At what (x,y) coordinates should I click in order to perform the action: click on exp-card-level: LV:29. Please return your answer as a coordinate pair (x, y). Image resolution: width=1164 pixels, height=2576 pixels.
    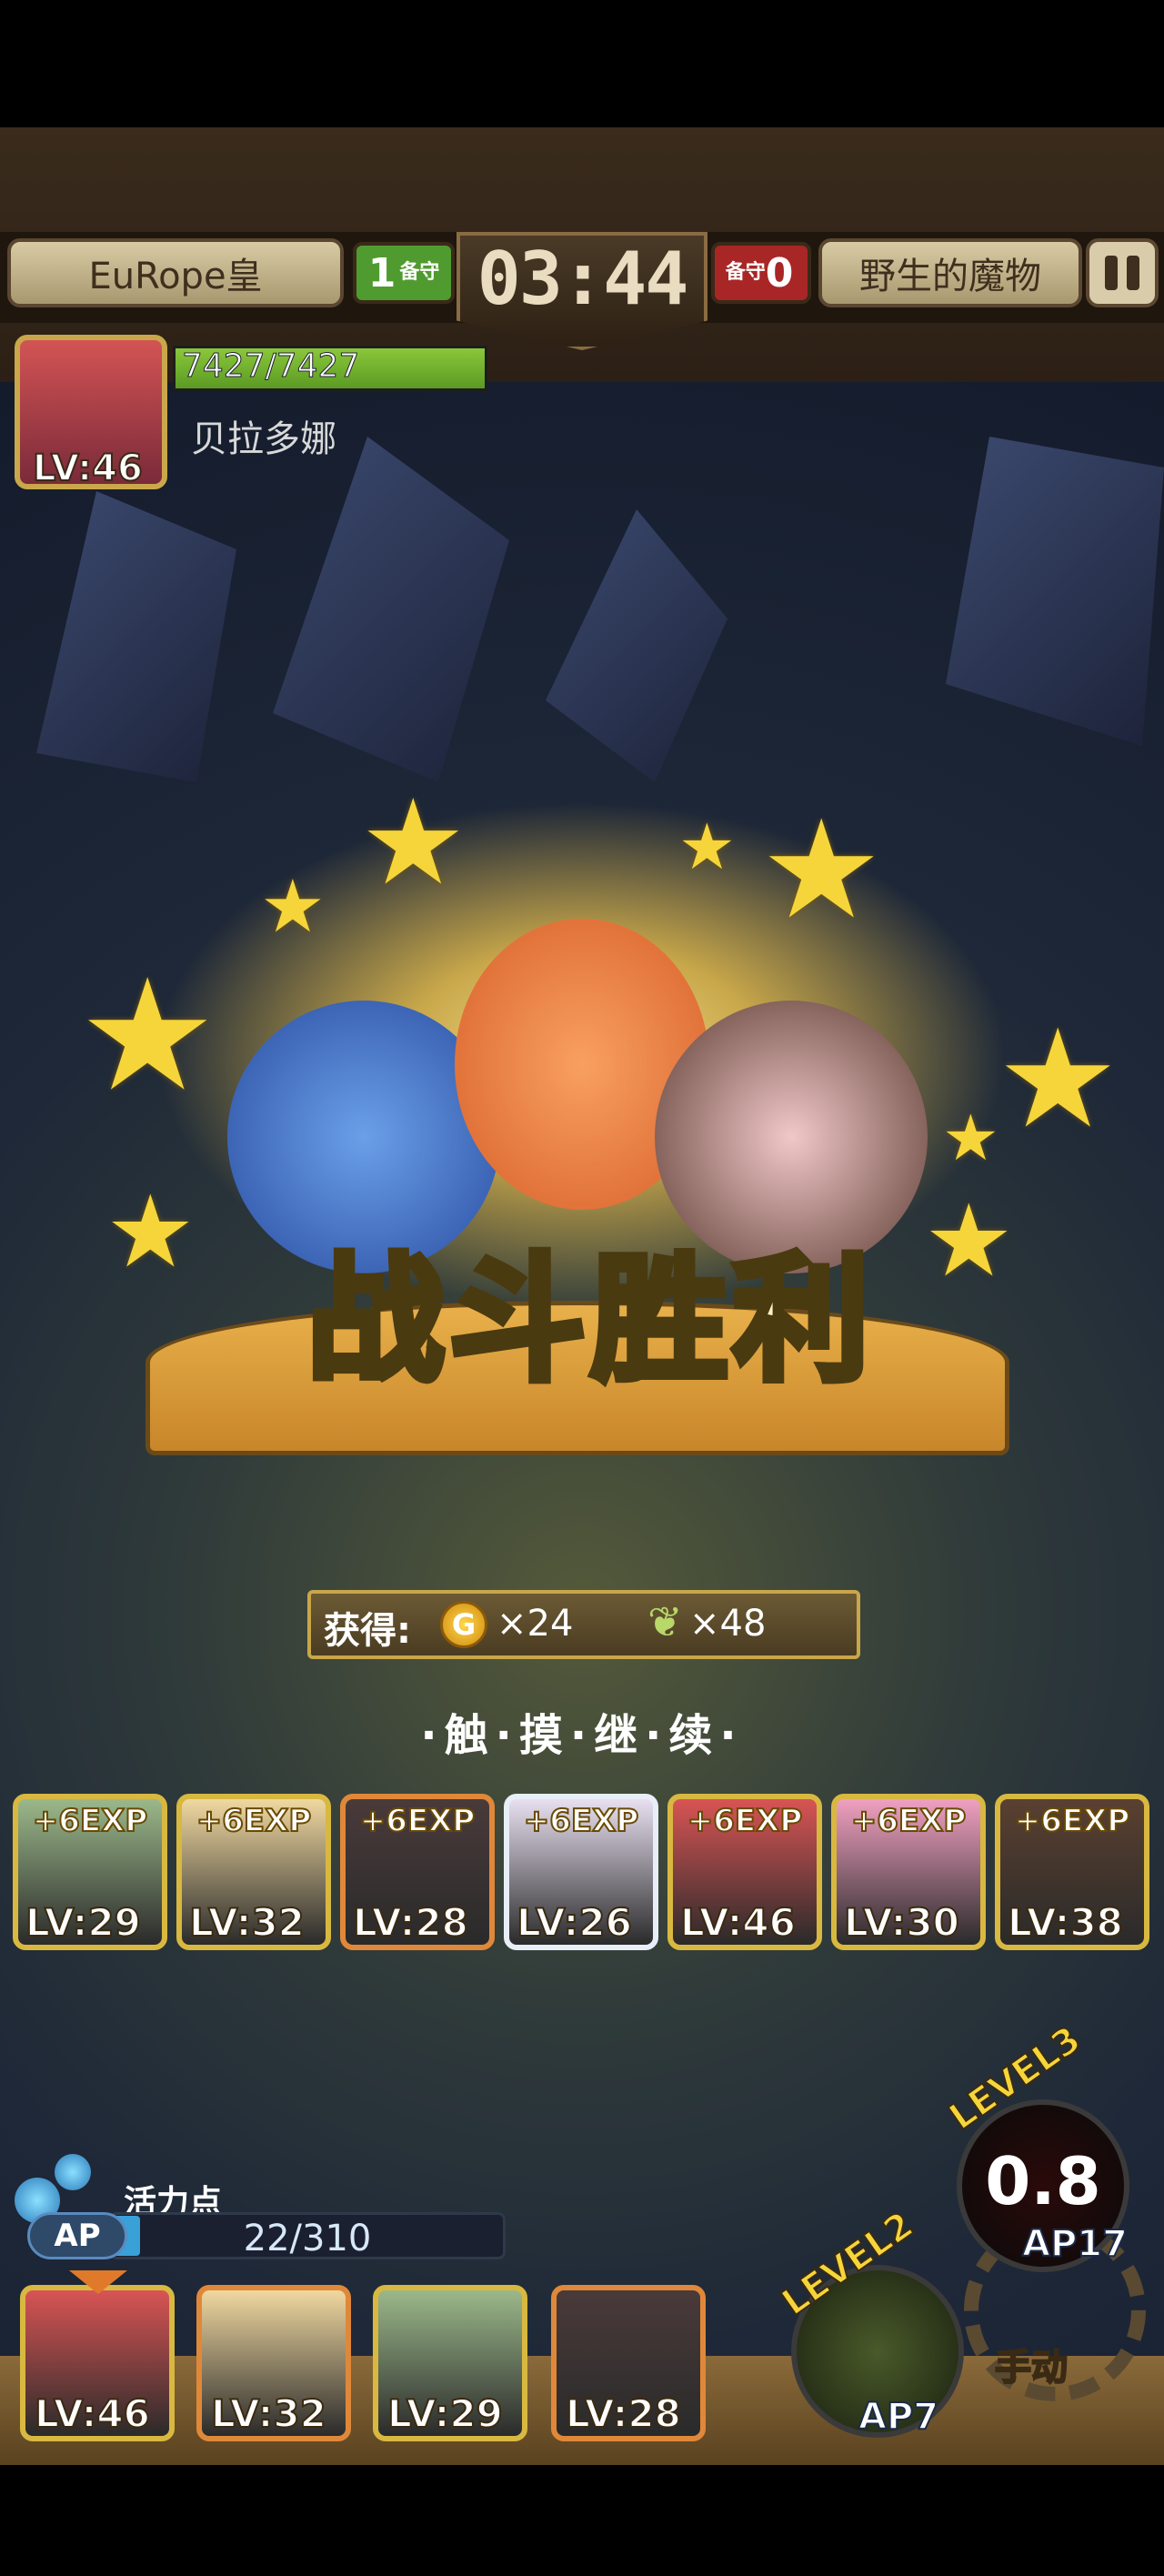
    Looking at the image, I should click on (83, 1922).